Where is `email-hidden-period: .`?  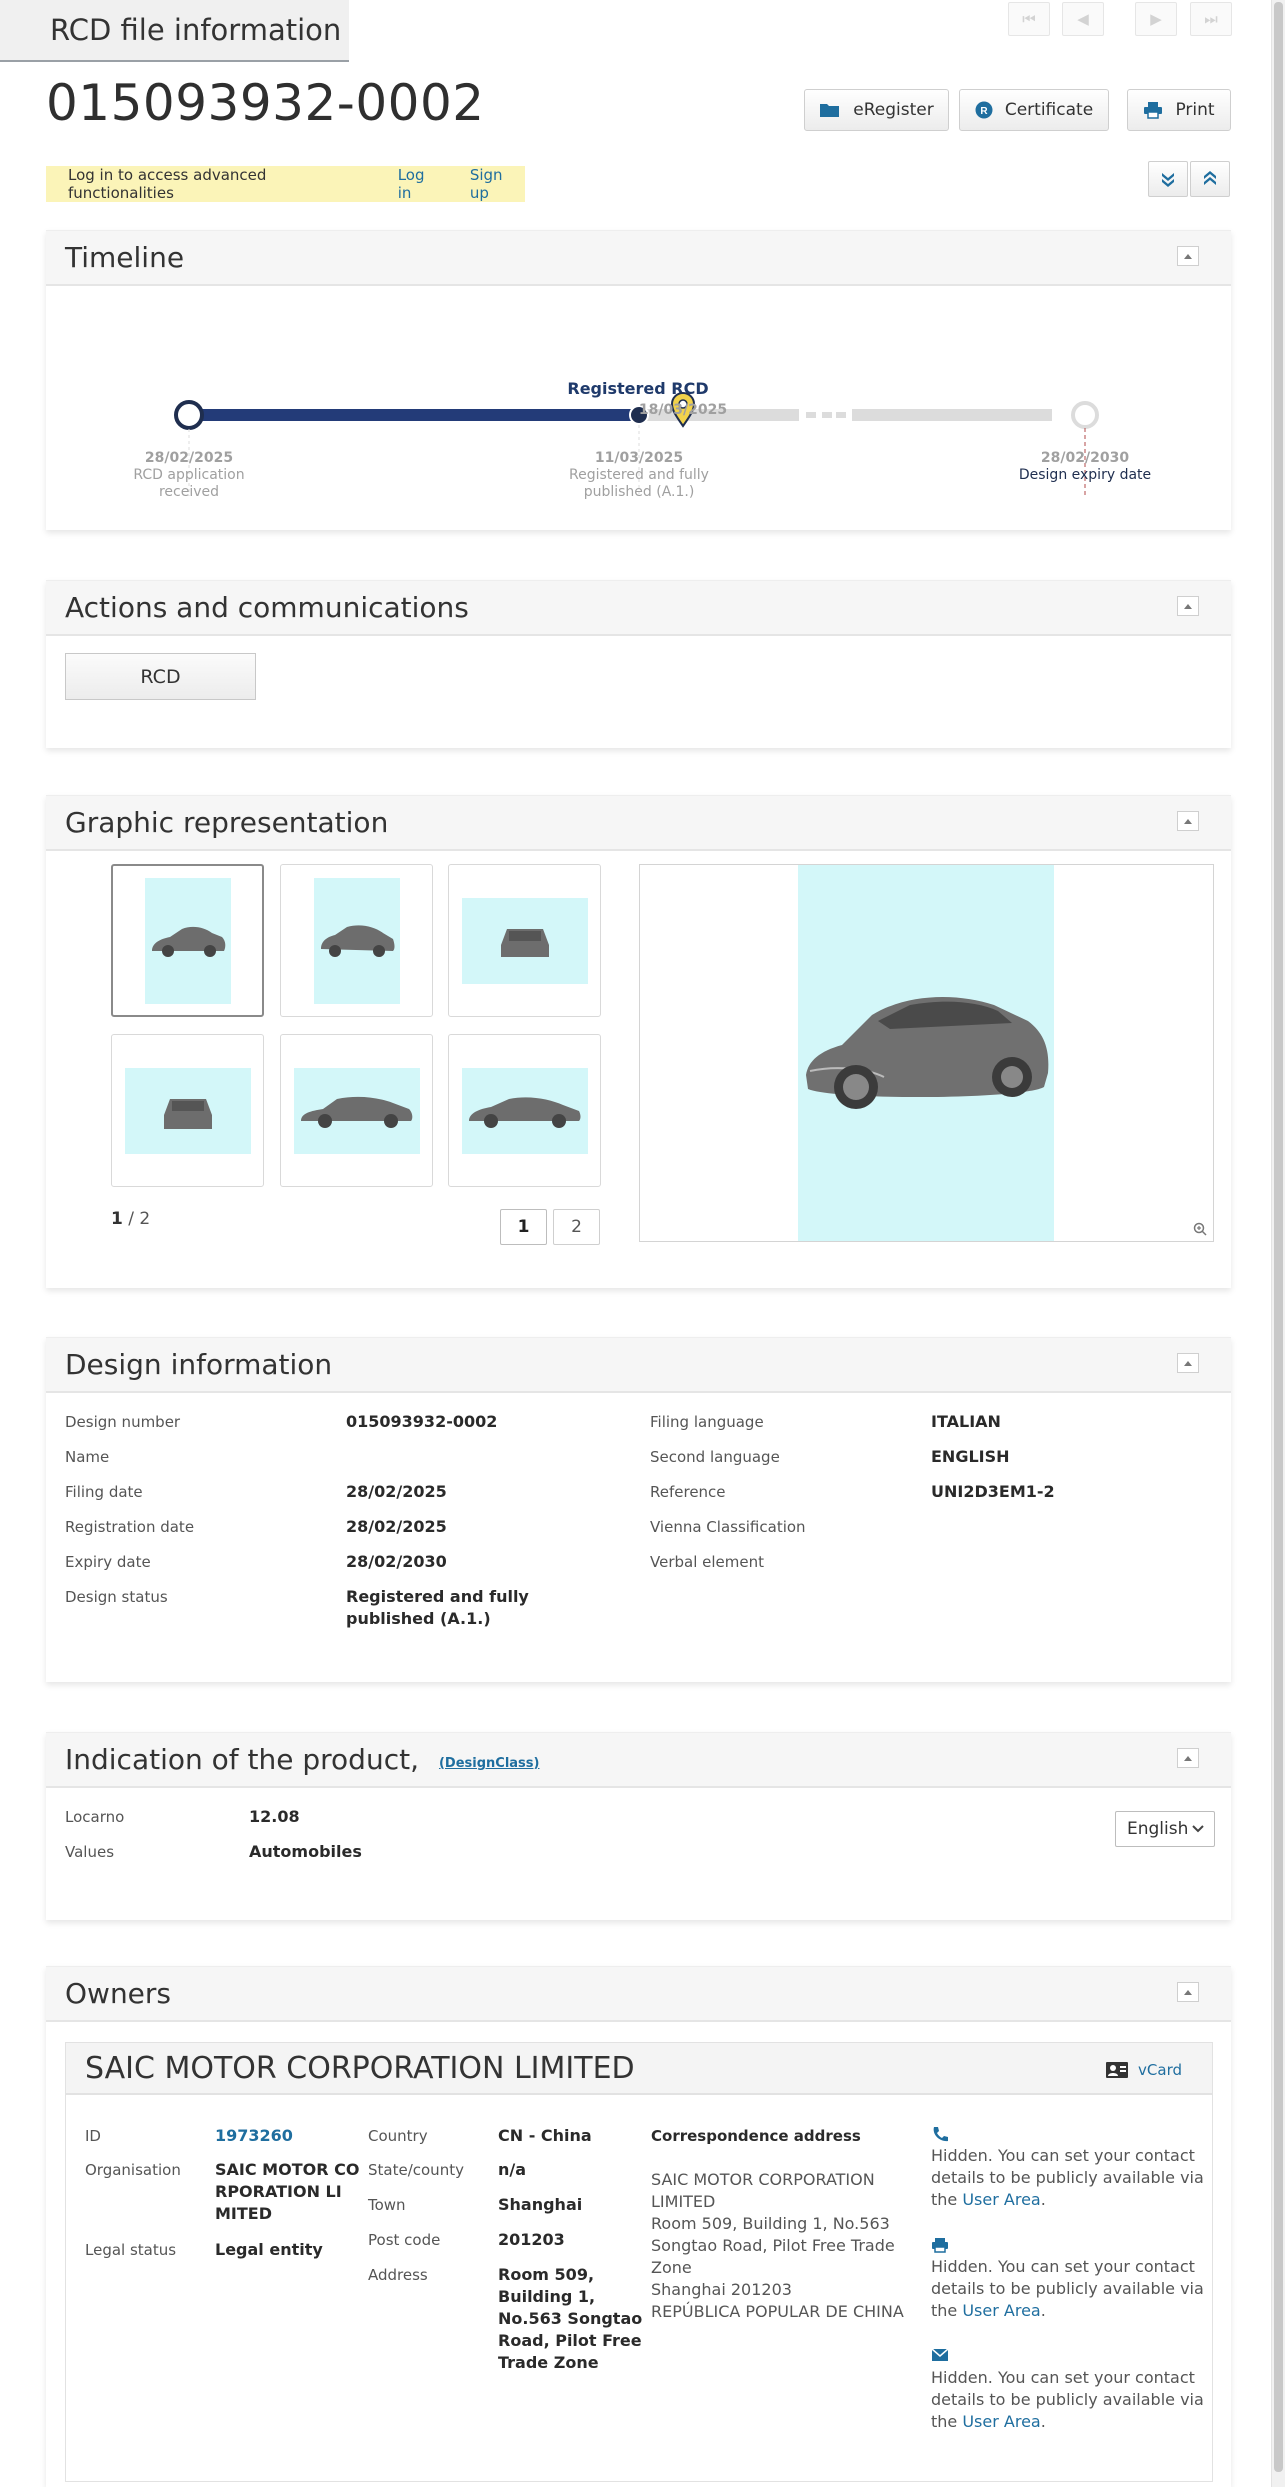
email-hidden-period: . is located at coordinates (1043, 2421).